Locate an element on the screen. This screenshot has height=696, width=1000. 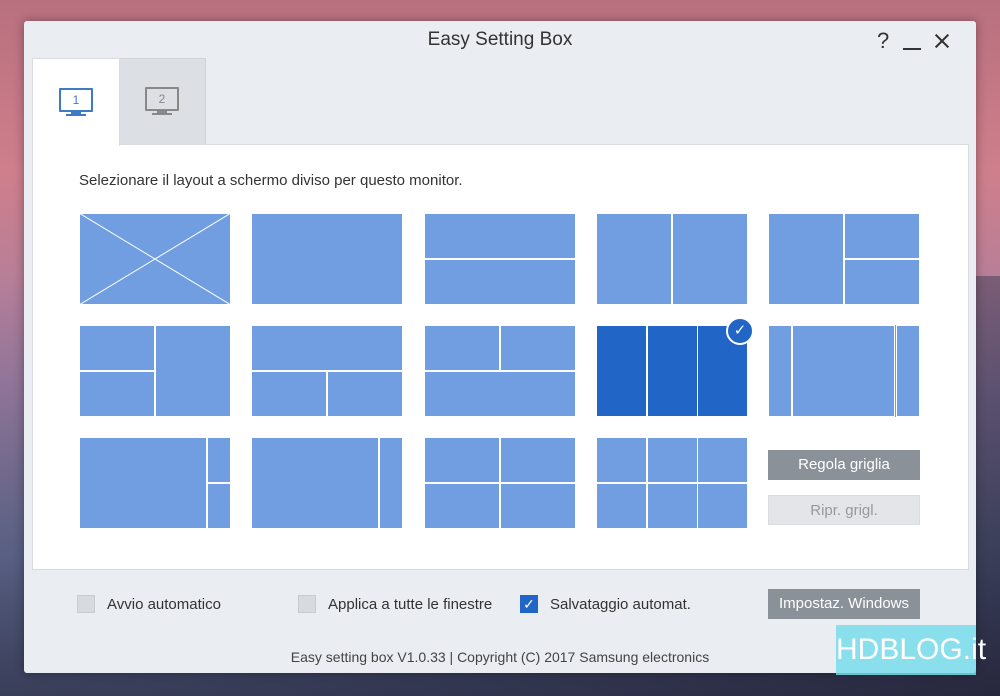
reset-grid-button: Ripr. grigl. is located at coordinates (844, 510).